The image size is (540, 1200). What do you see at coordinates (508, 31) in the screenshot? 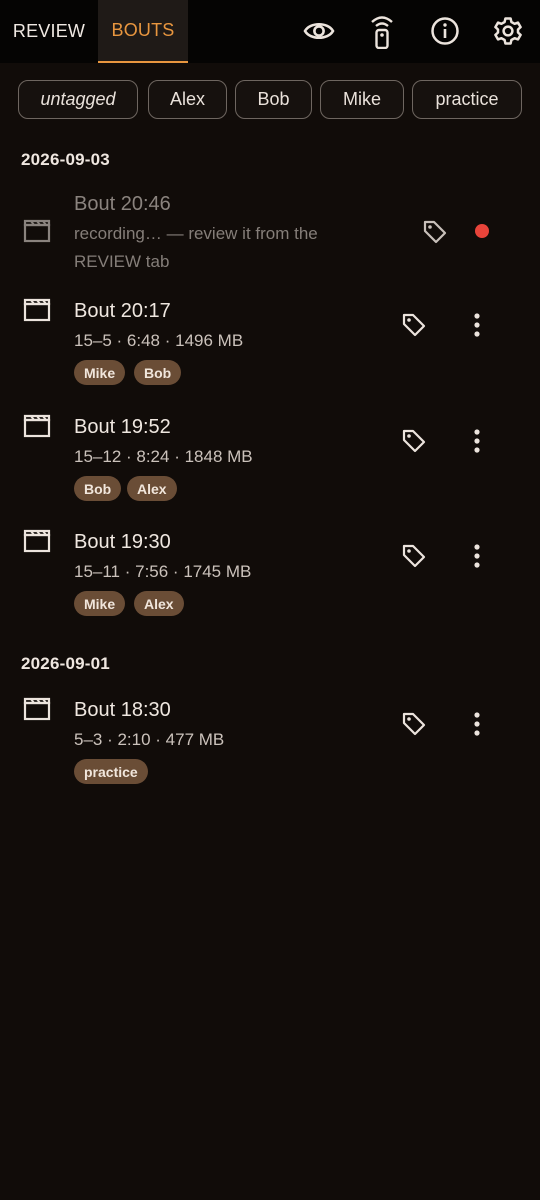
I see `gear-icon` at bounding box center [508, 31].